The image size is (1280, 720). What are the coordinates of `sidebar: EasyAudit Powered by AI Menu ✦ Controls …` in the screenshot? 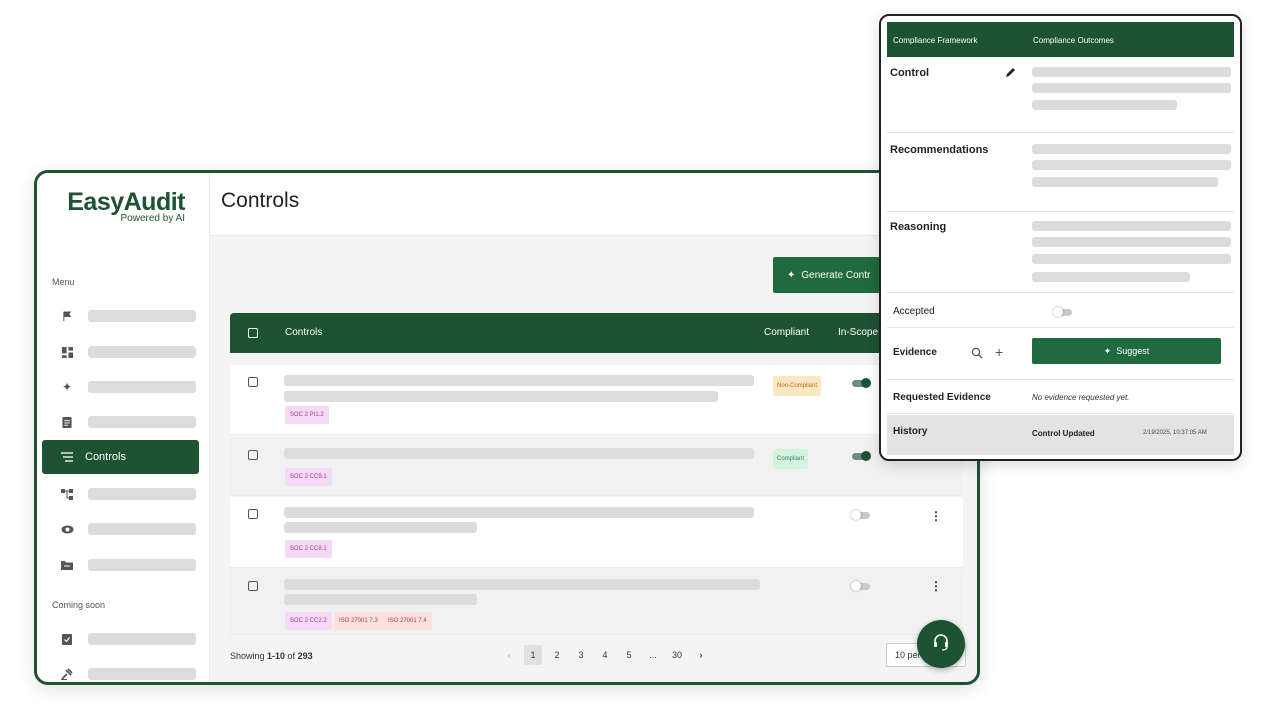 It's located at (123, 427).